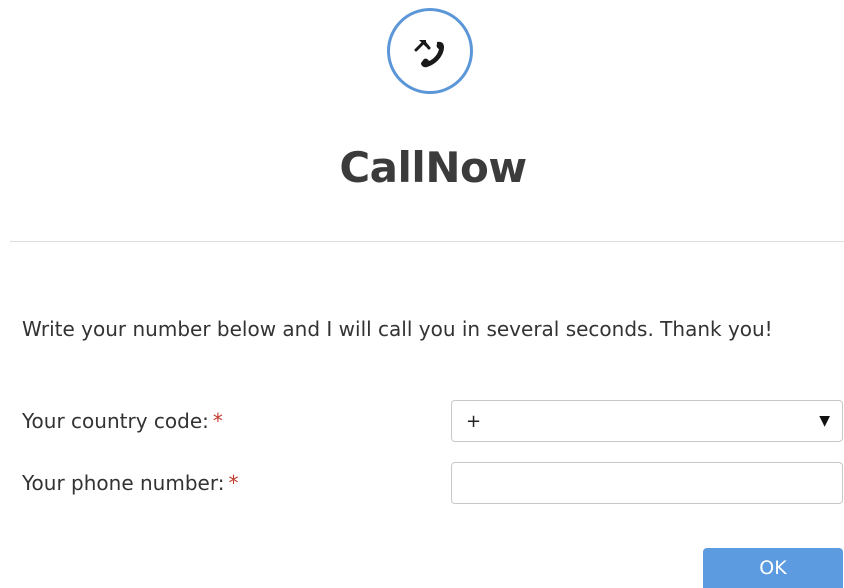  Describe the element at coordinates (647, 483) in the screenshot. I see `phone-number-input` at that location.